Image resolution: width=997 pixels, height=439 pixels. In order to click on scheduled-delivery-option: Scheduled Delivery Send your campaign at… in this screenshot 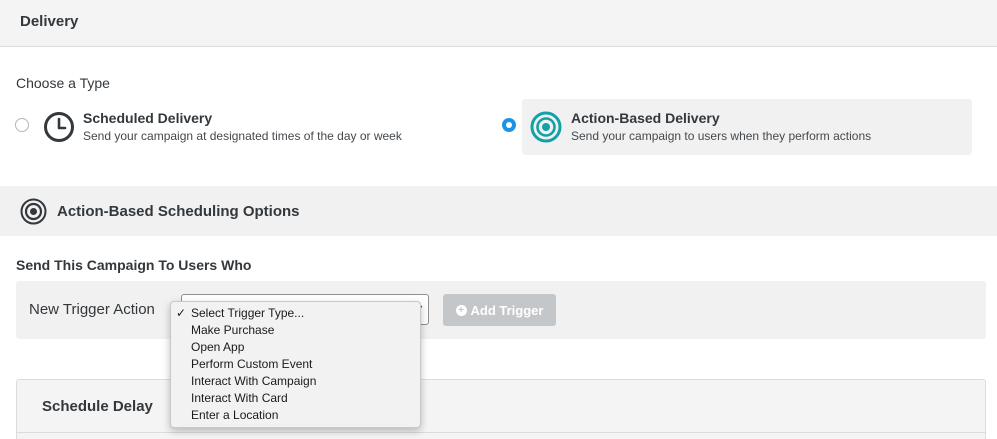, I will do `click(255, 127)`.